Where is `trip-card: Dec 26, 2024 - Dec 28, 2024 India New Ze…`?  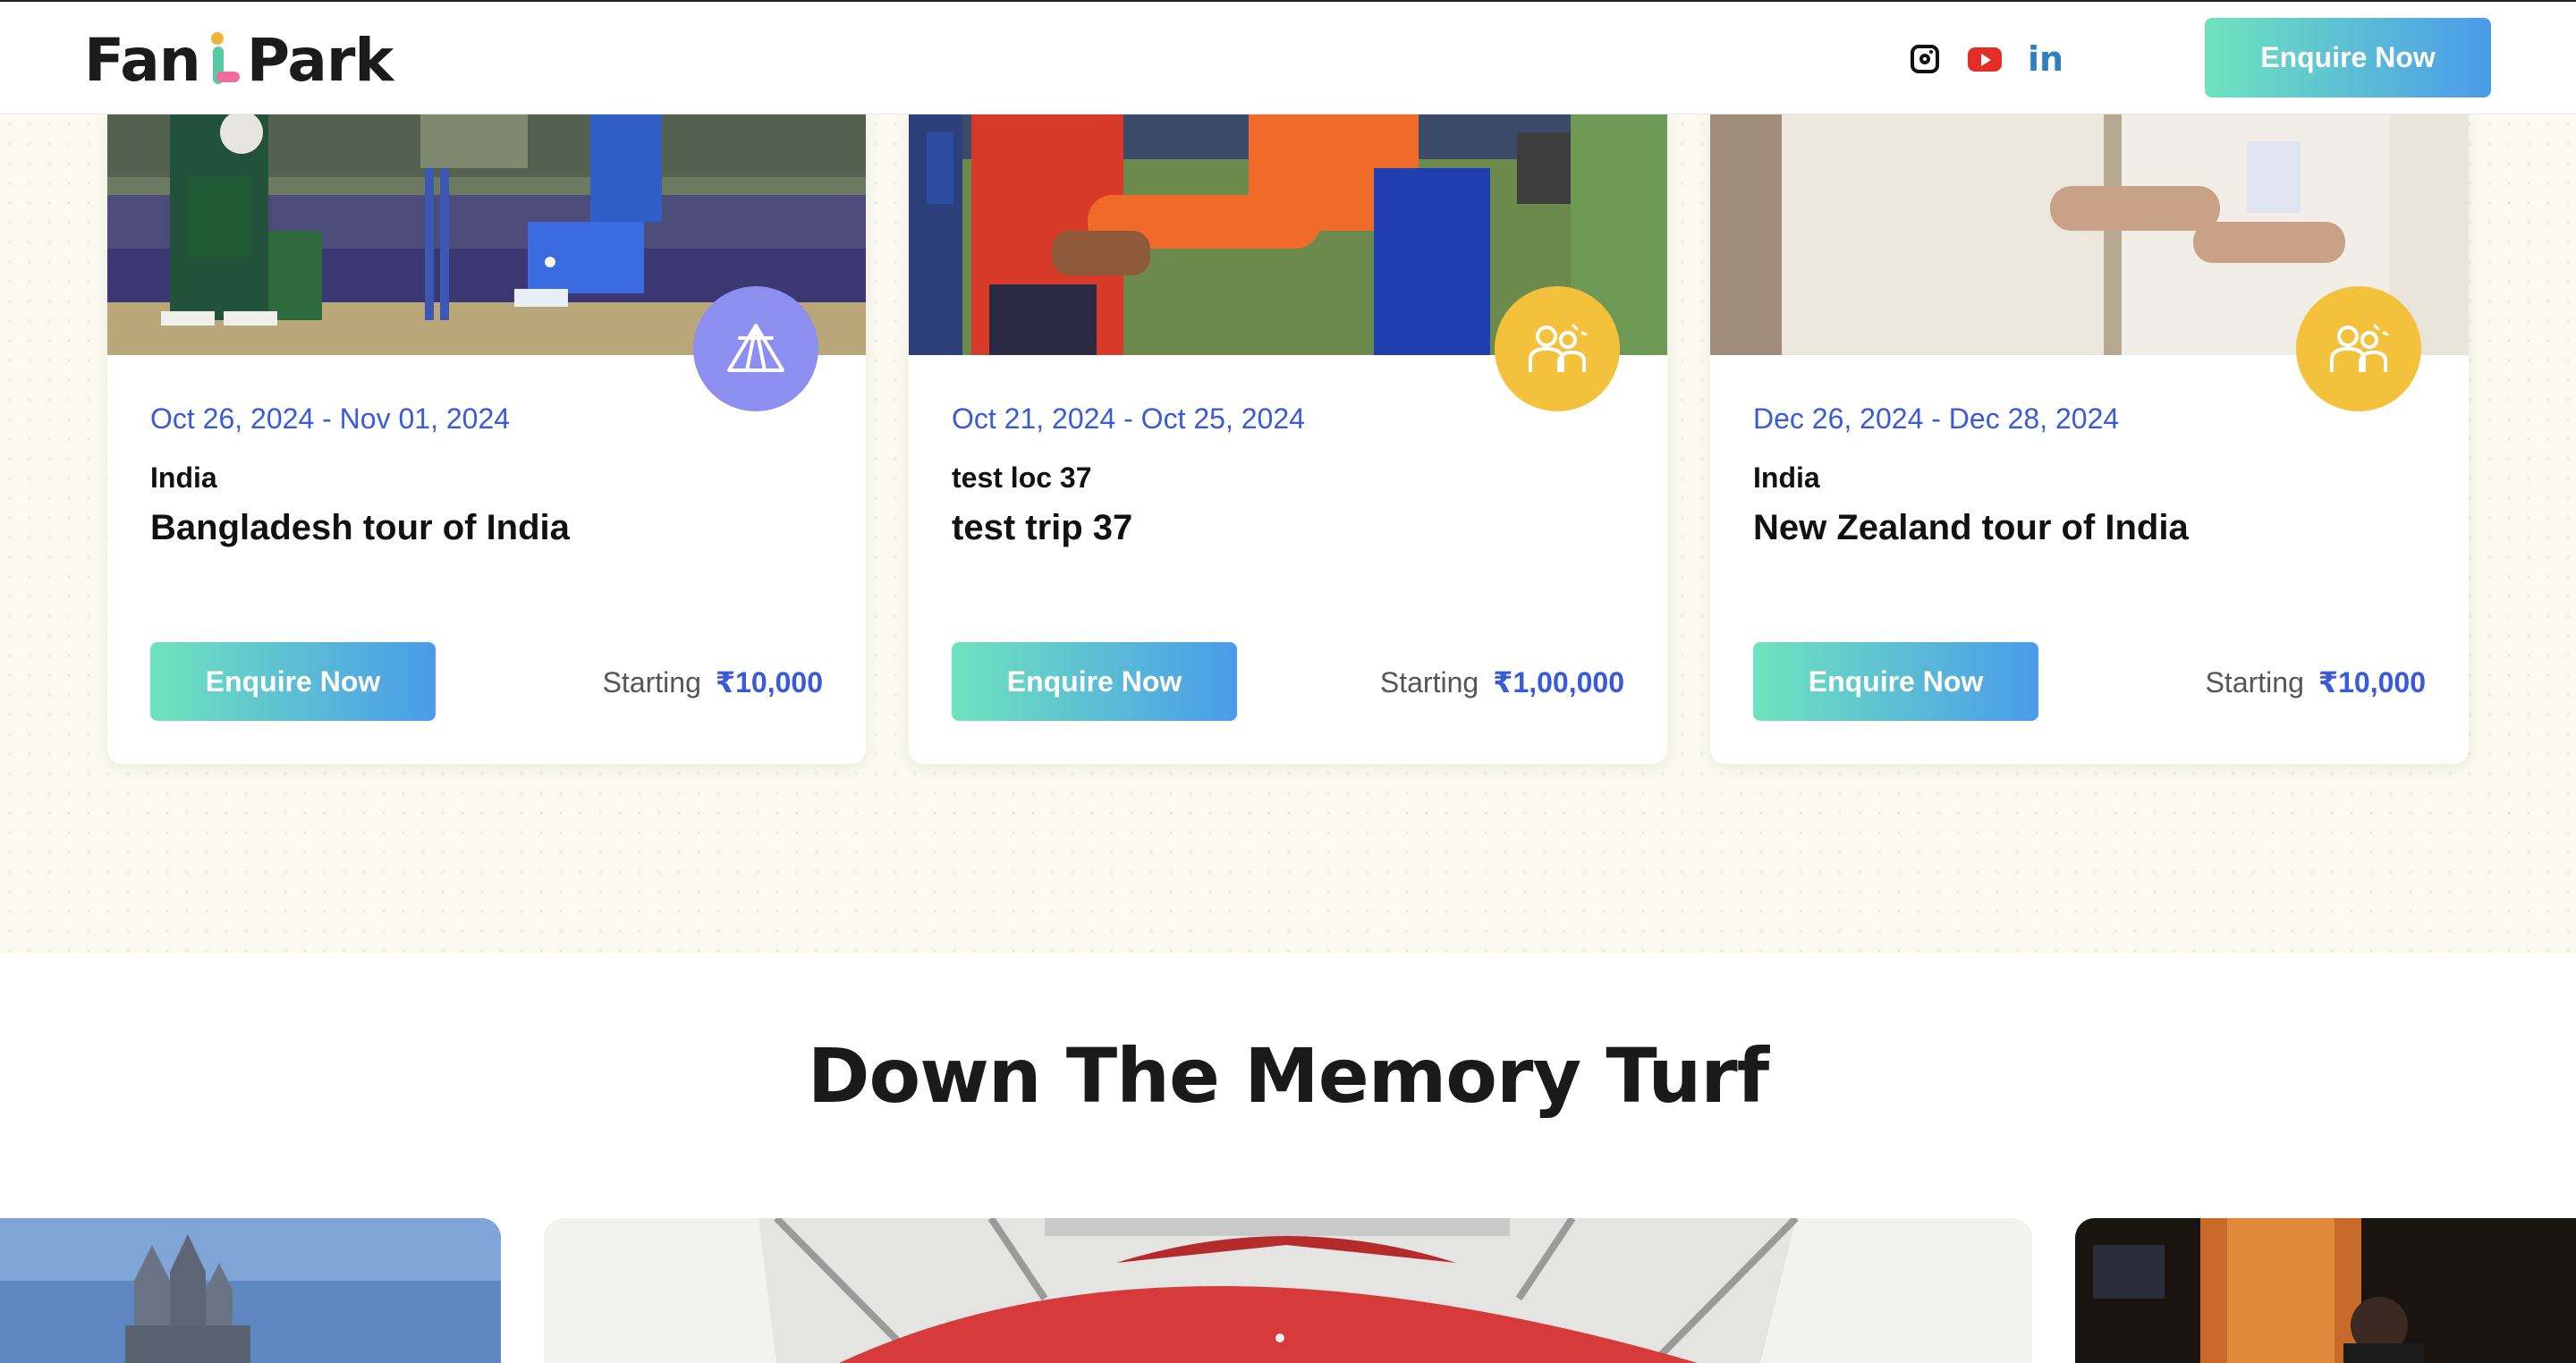 trip-card: Dec 26, 2024 - Dec 28, 2024 India New Ze… is located at coordinates (2089, 439).